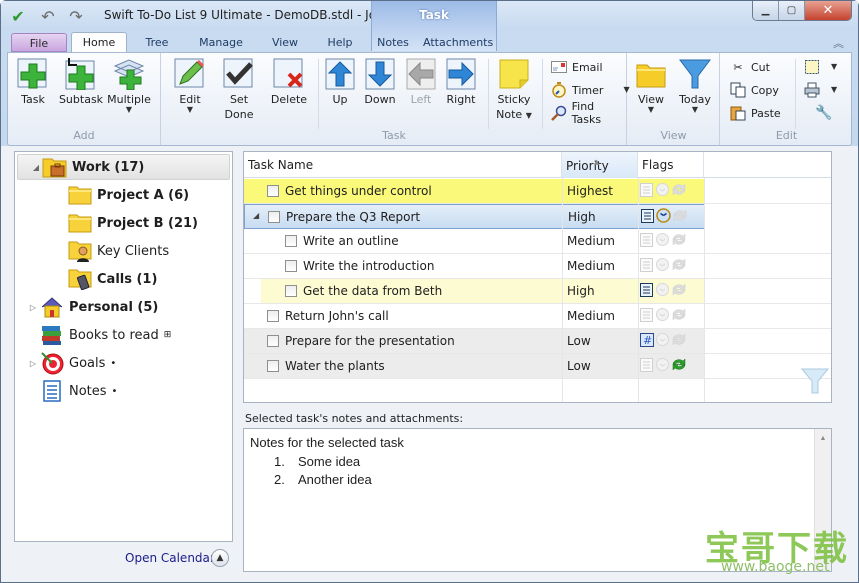 The width and height of the screenshot is (859, 583). What do you see at coordinates (421, 92) in the screenshot?
I see `move-left-button: Left` at bounding box center [421, 92].